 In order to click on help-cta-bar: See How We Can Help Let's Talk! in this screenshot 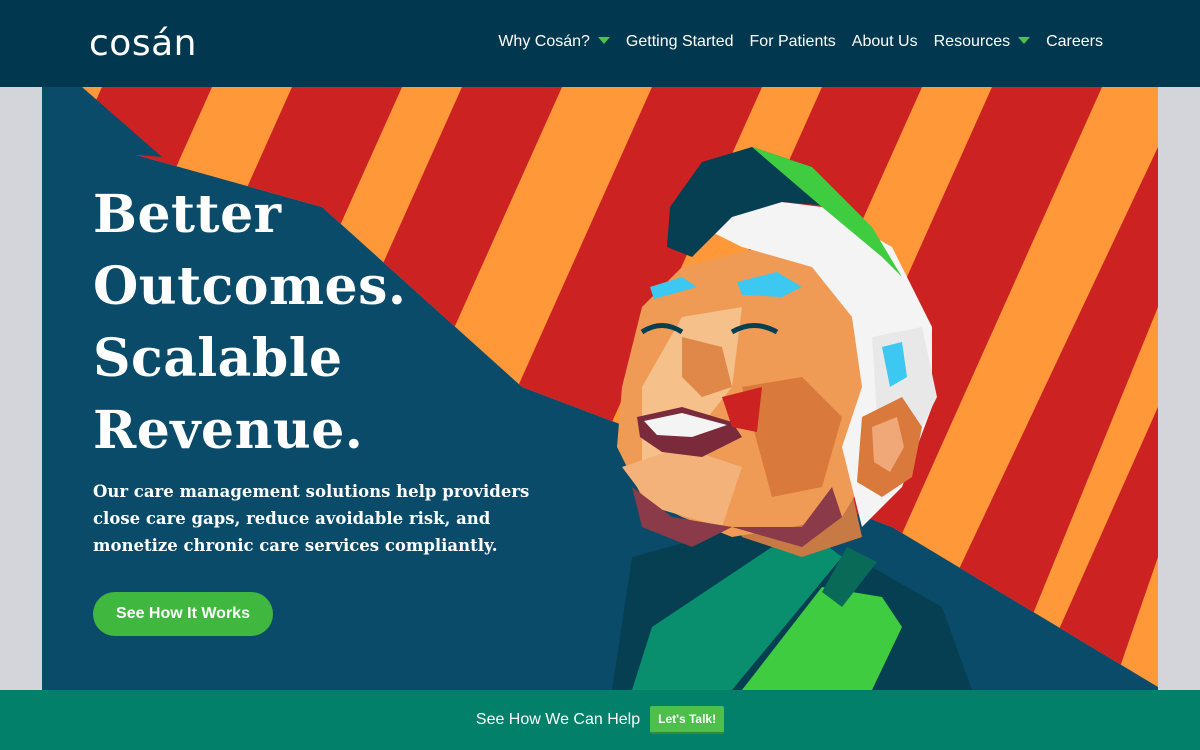, I will do `click(600, 720)`.